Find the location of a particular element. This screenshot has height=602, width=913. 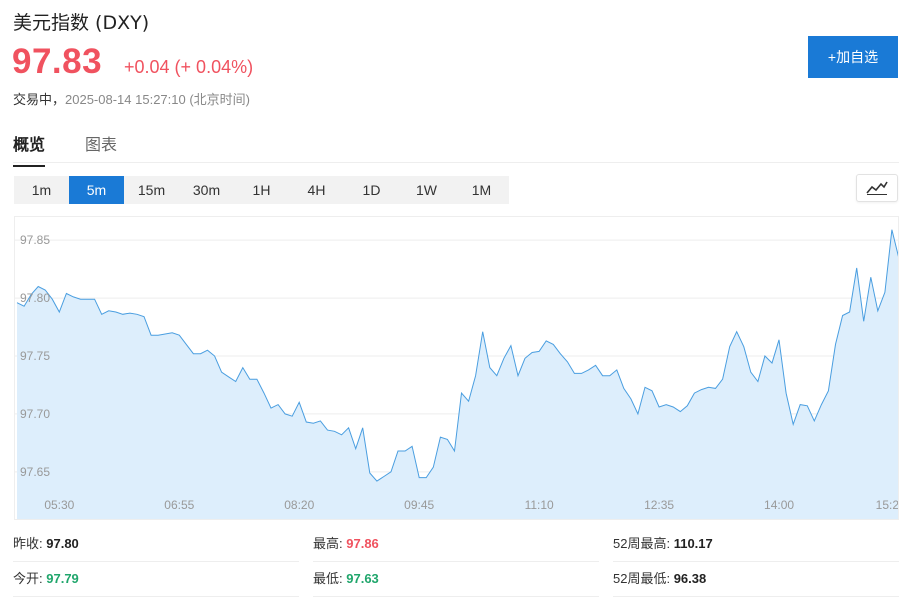

trading-status: 交易中，2025-08-14 15:27:10 (北京时间) is located at coordinates (131, 98).